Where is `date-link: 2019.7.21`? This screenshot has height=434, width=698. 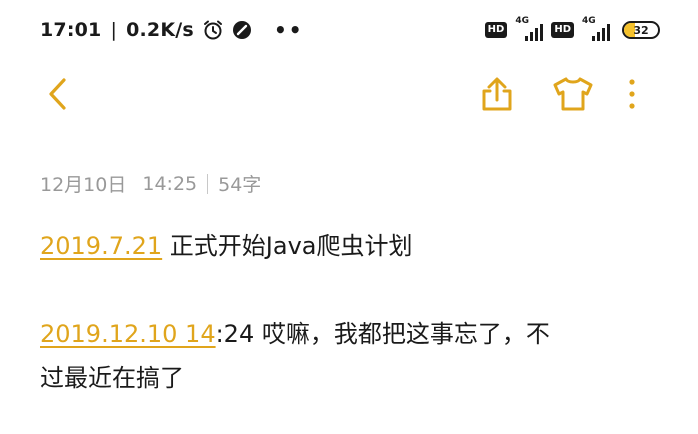 date-link: 2019.7.21 is located at coordinates (101, 246).